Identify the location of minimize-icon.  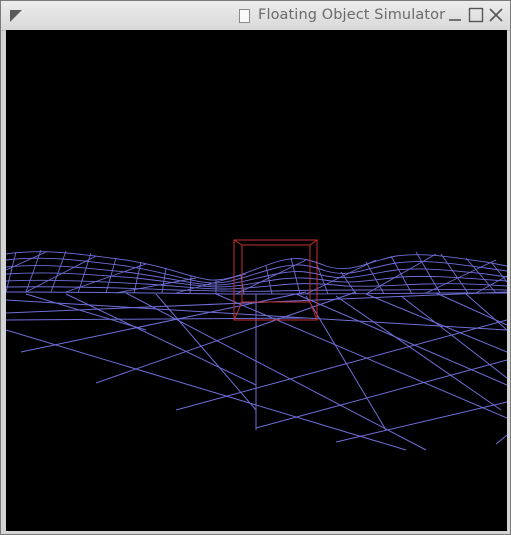
(455, 15).